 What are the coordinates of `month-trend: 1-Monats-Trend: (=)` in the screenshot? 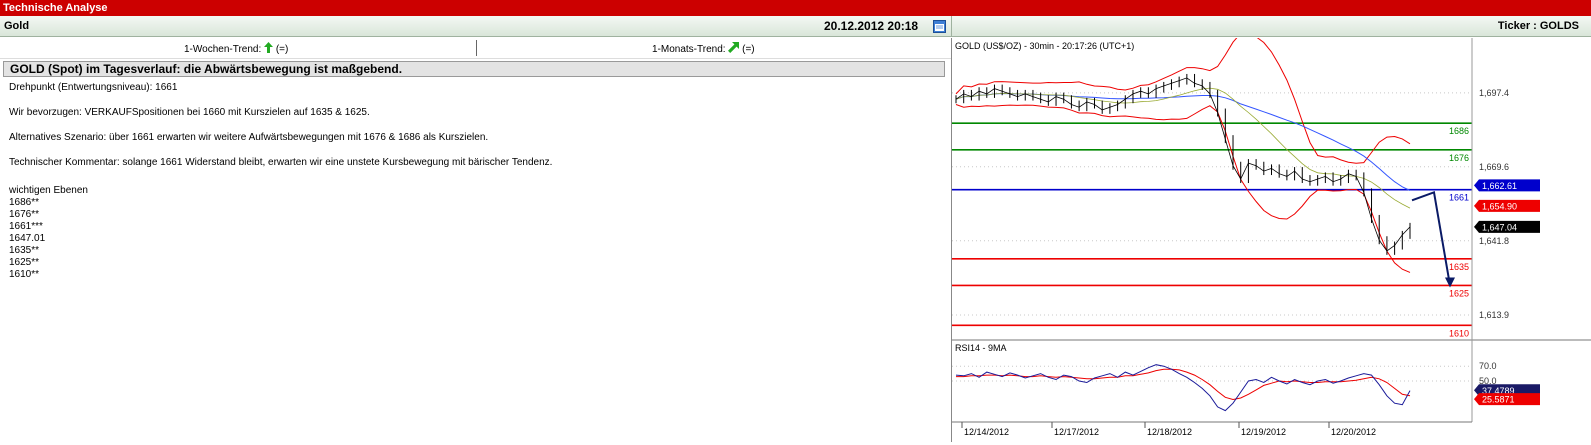 It's located at (703, 49).